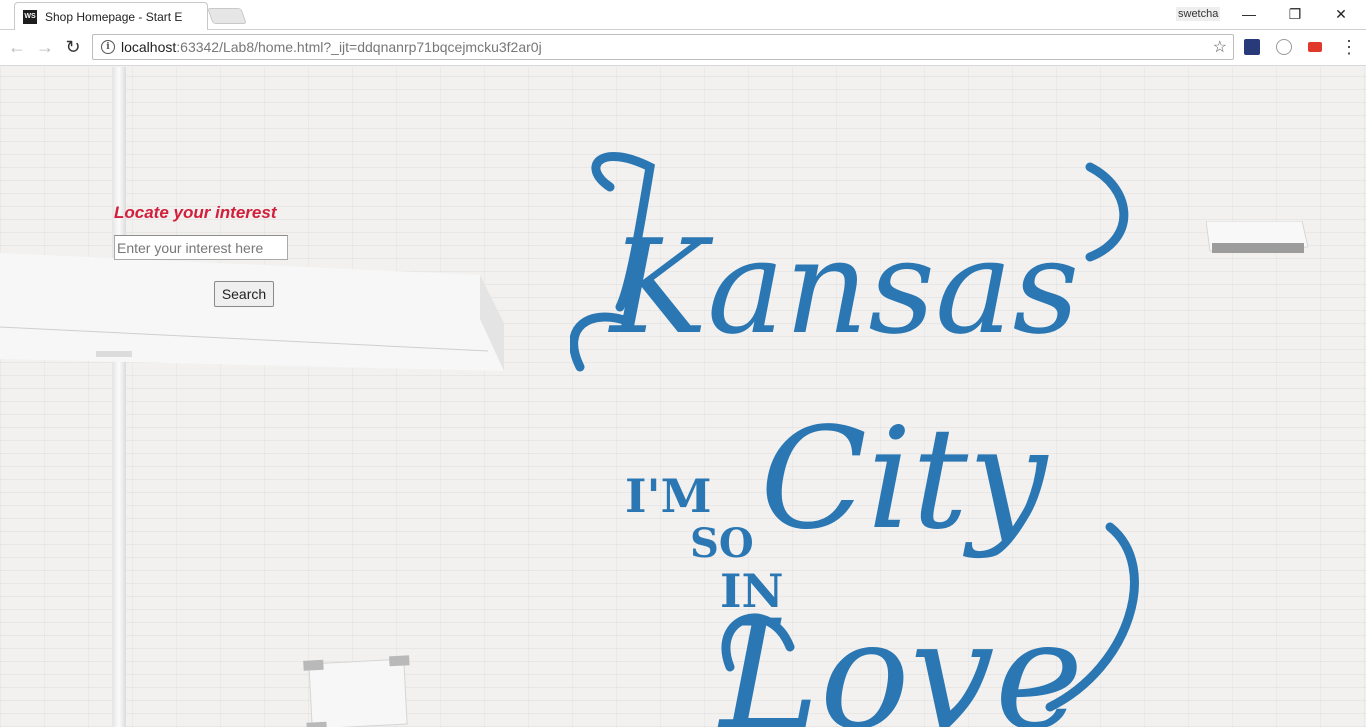 The width and height of the screenshot is (1366, 727). I want to click on webstorm-favicon-icon: WS, so click(30, 16).